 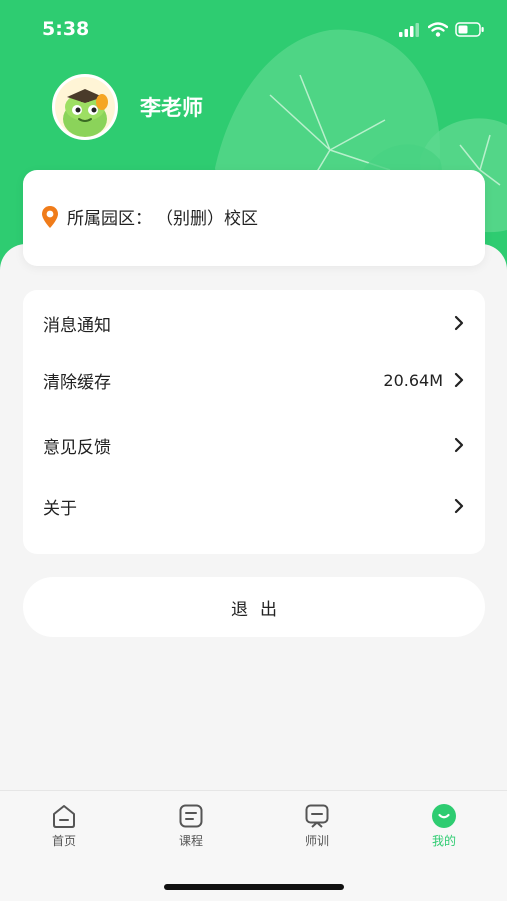 What do you see at coordinates (316, 841) in the screenshot?
I see `tab-label: 师训` at bounding box center [316, 841].